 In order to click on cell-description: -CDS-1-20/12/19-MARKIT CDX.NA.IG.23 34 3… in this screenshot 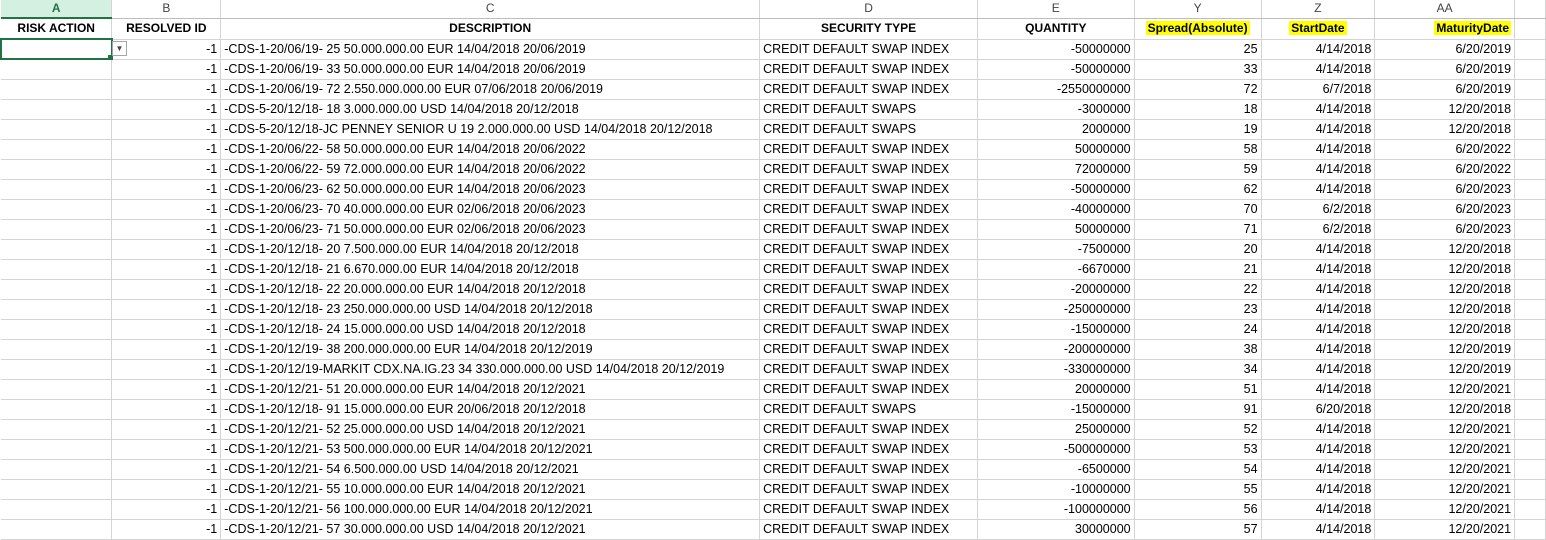, I will do `click(490, 369)`.